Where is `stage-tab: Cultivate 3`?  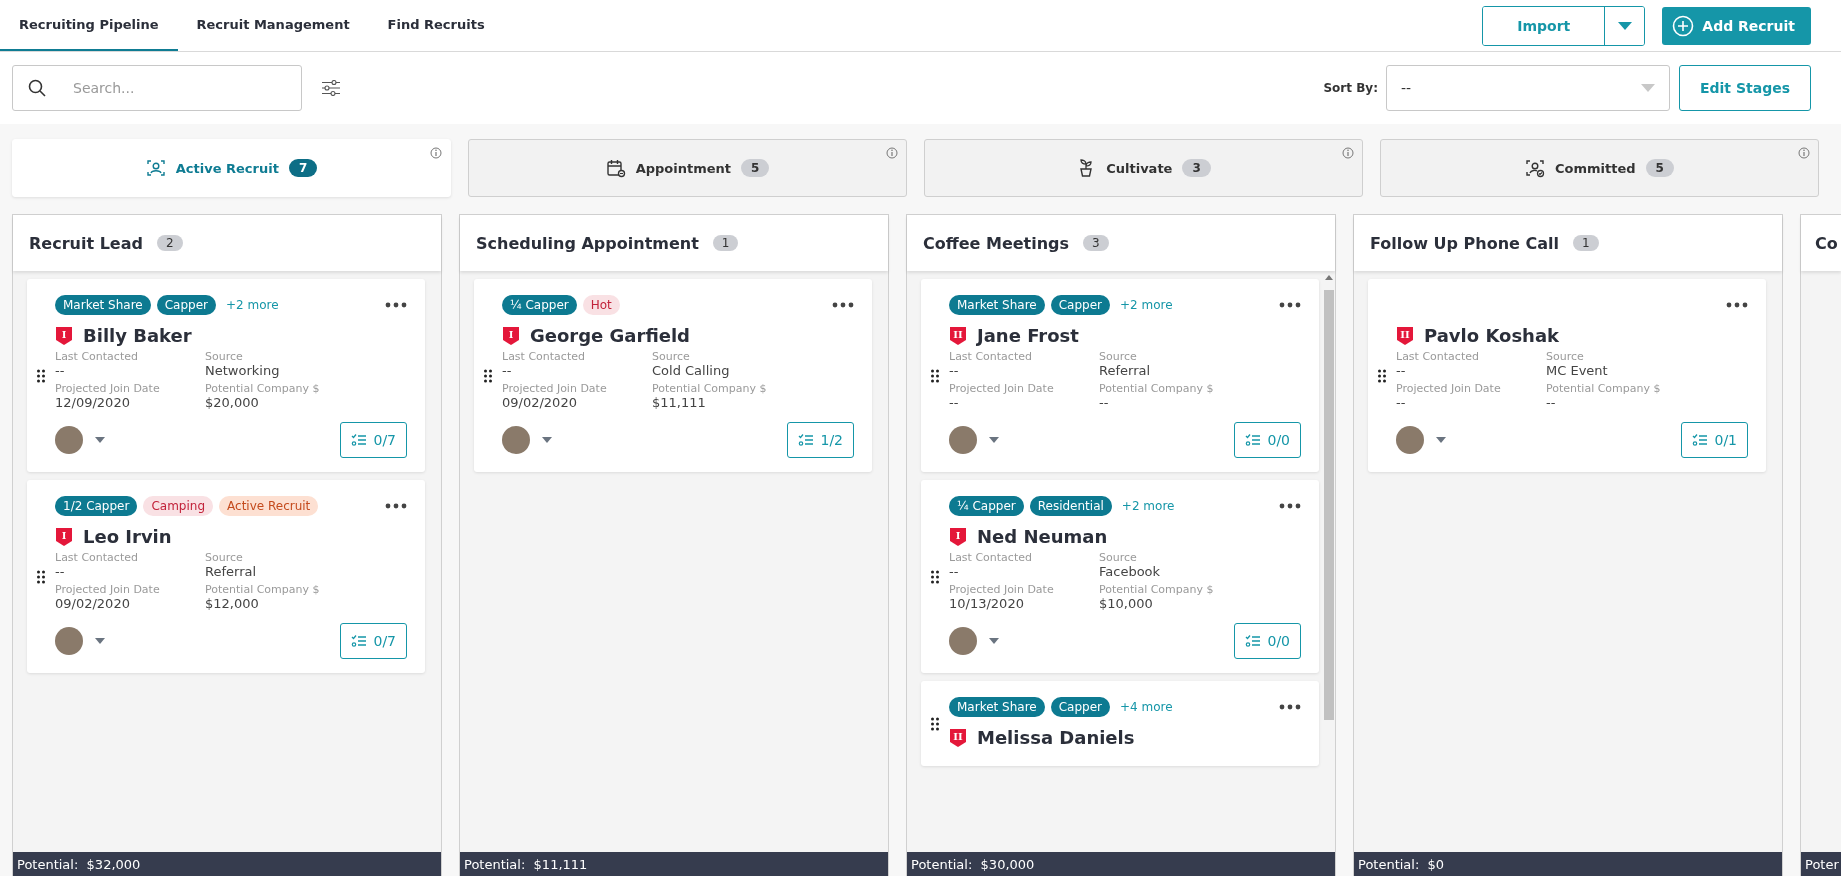 stage-tab: Cultivate 3 is located at coordinates (1143, 168).